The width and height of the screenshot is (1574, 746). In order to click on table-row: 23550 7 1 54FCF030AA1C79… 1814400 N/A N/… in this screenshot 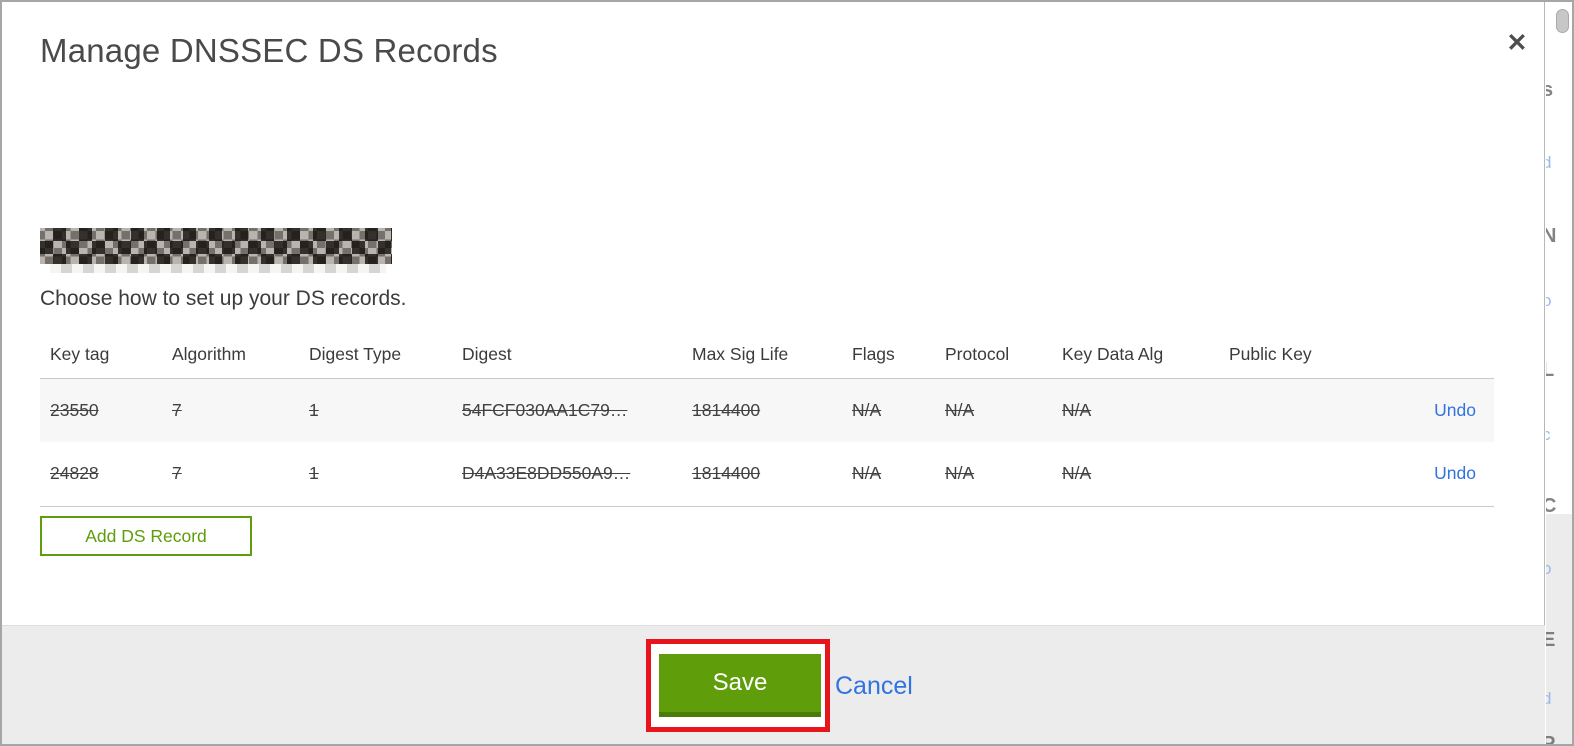, I will do `click(767, 410)`.